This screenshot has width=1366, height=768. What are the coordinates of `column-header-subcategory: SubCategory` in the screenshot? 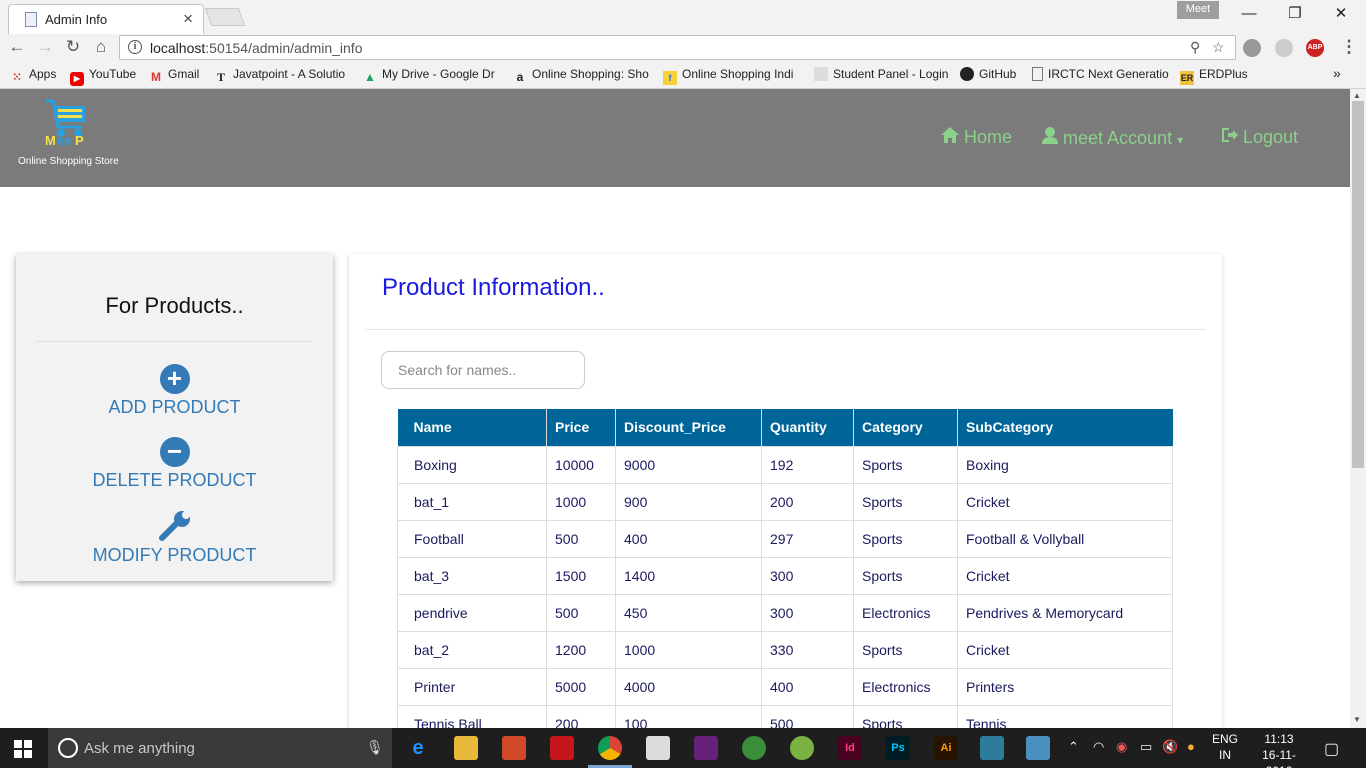 It's located at (1065, 427).